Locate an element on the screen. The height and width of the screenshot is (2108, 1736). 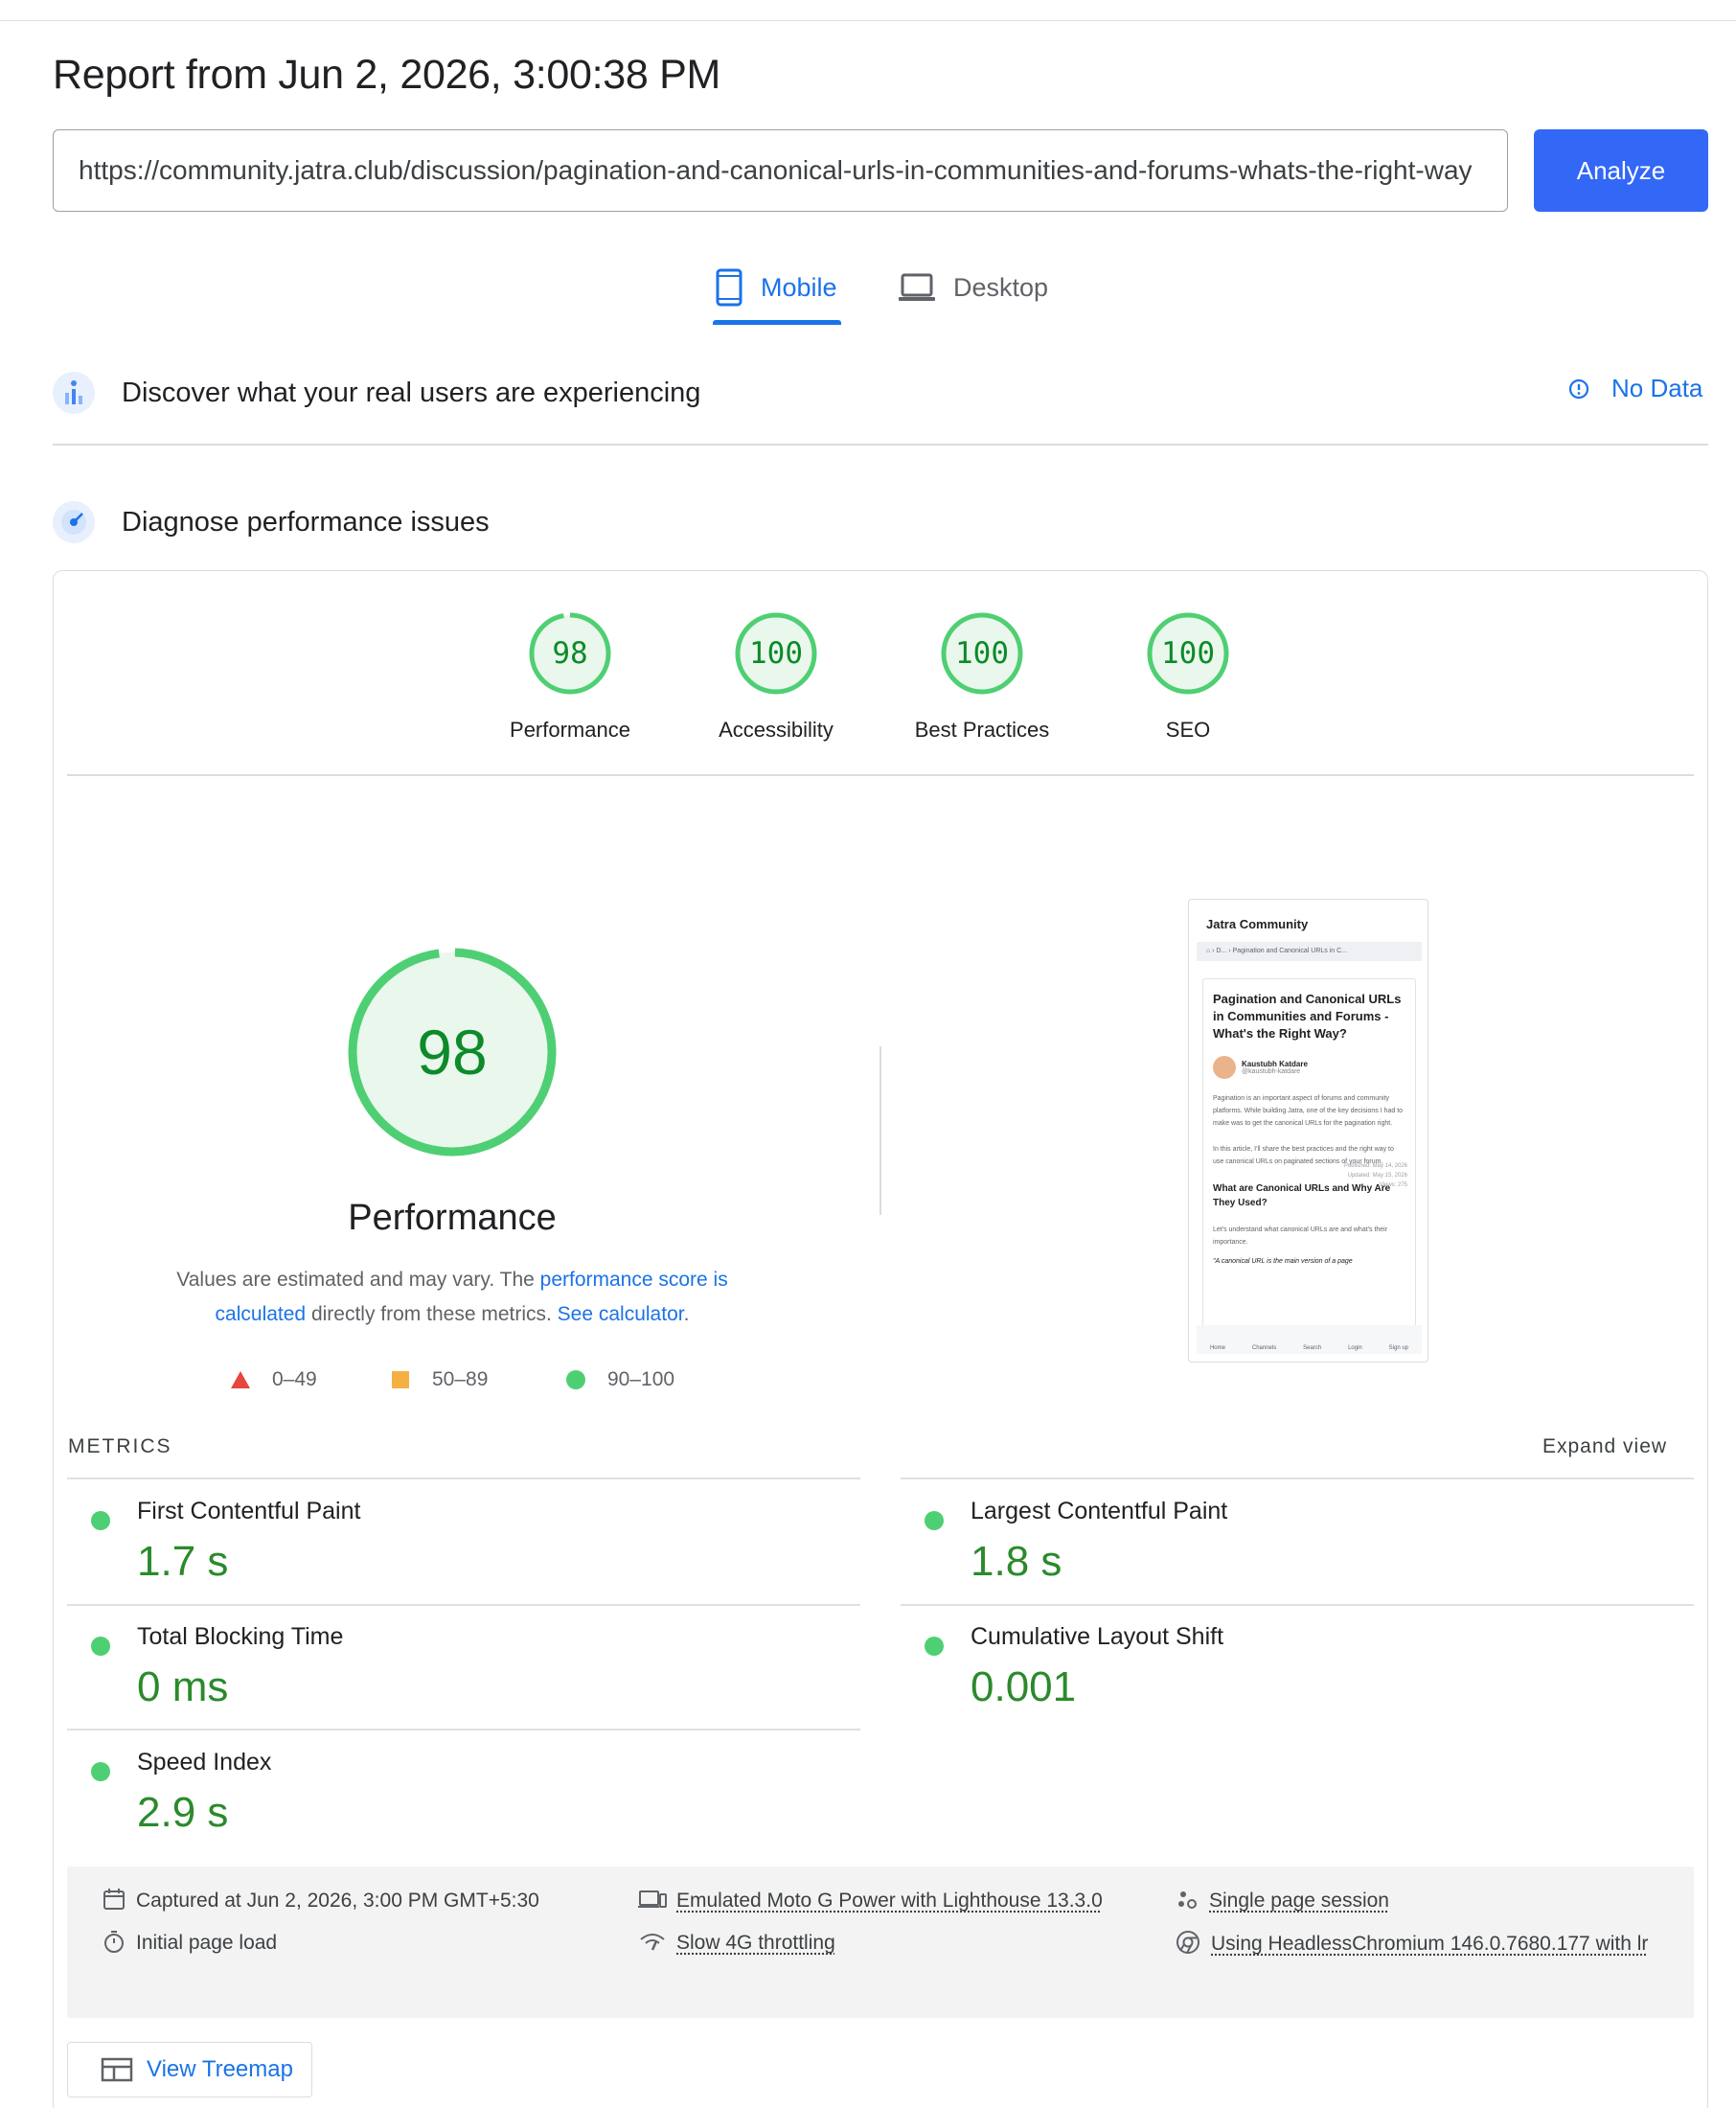
home-icon: ⌂ › is located at coordinates (1211, 951).